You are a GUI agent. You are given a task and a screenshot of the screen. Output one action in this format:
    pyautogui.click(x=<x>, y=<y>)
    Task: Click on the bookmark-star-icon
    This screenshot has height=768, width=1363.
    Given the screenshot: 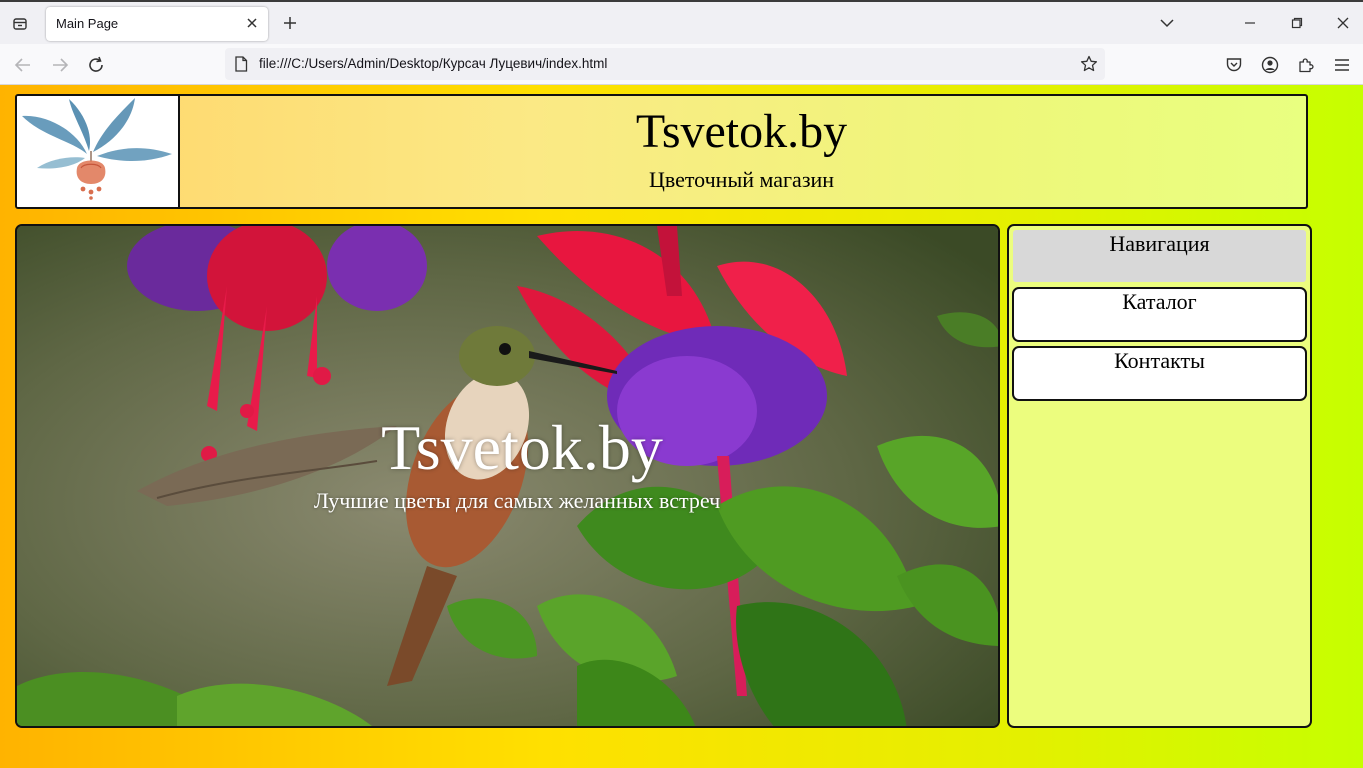 What is the action you would take?
    pyautogui.click(x=1089, y=64)
    